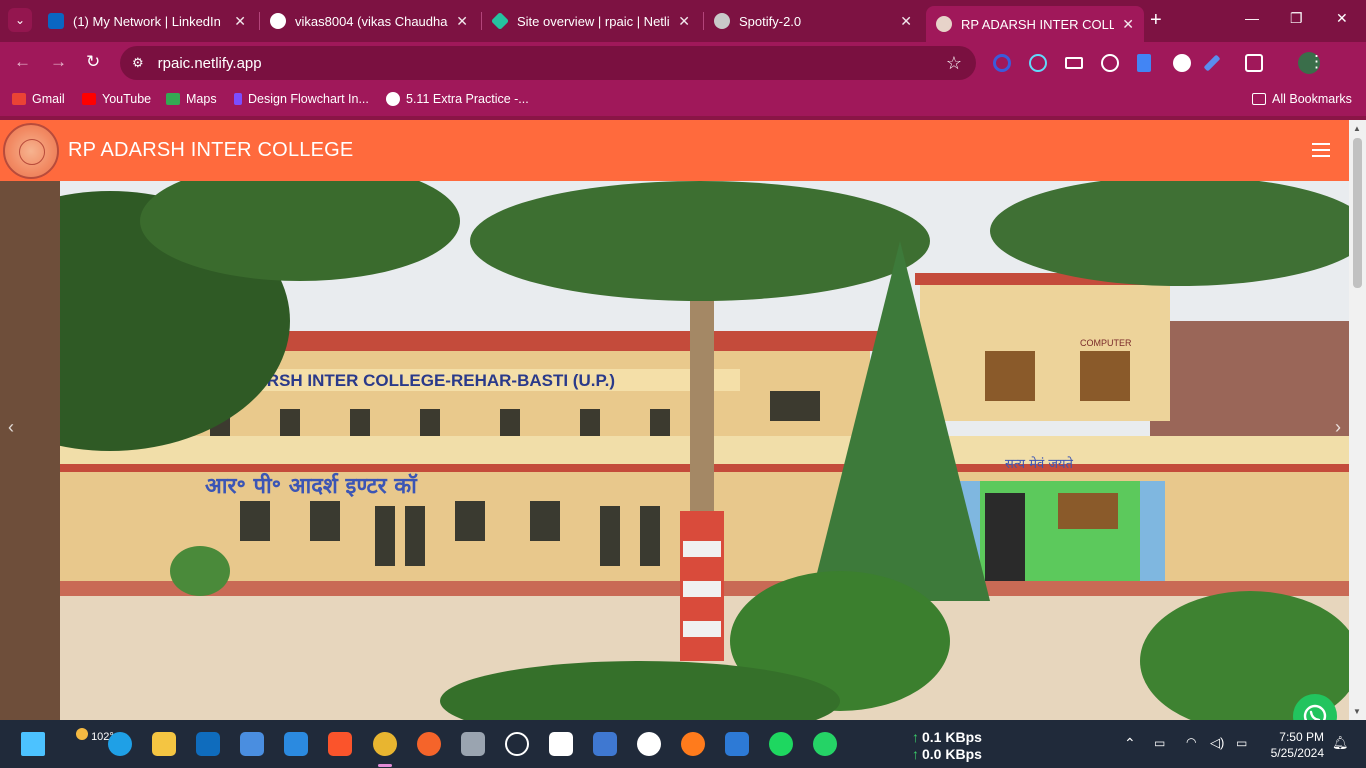 The image size is (1366, 768). I want to click on site-brand: RP ADARSH INTER COLLEGE, so click(210, 150).